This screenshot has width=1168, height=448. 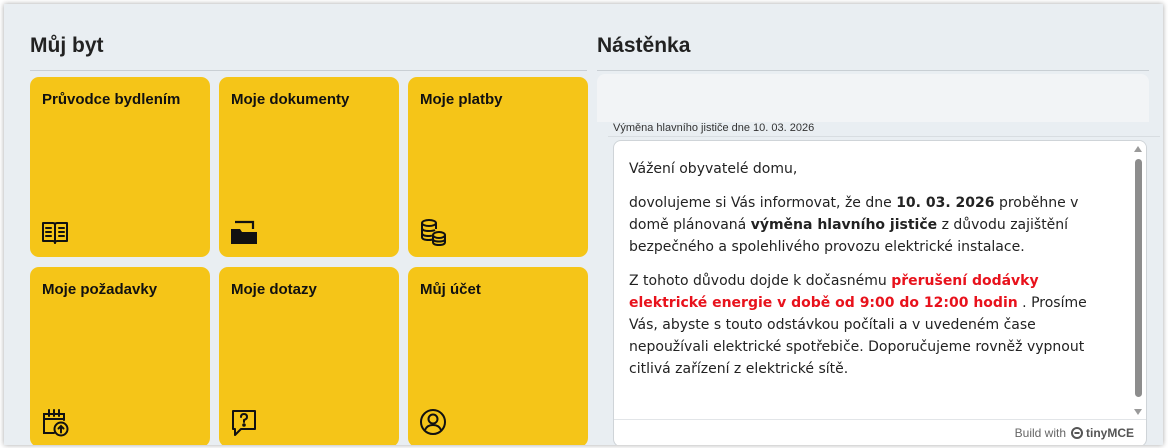 What do you see at coordinates (1040, 433) in the screenshot?
I see `build-with-label: Build with` at bounding box center [1040, 433].